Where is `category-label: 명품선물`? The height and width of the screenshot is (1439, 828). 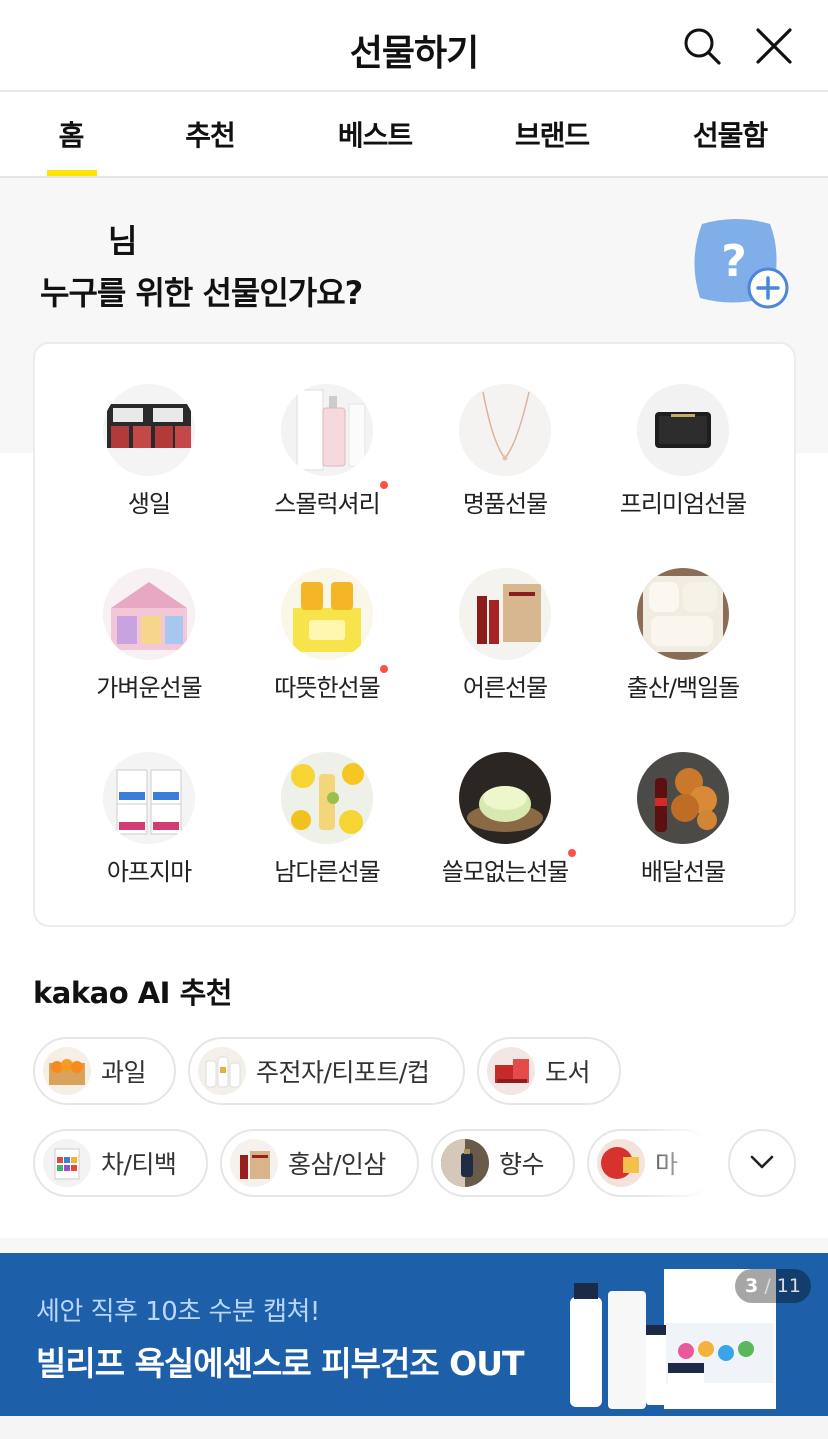 category-label: 명품선물 is located at coordinates (505, 504).